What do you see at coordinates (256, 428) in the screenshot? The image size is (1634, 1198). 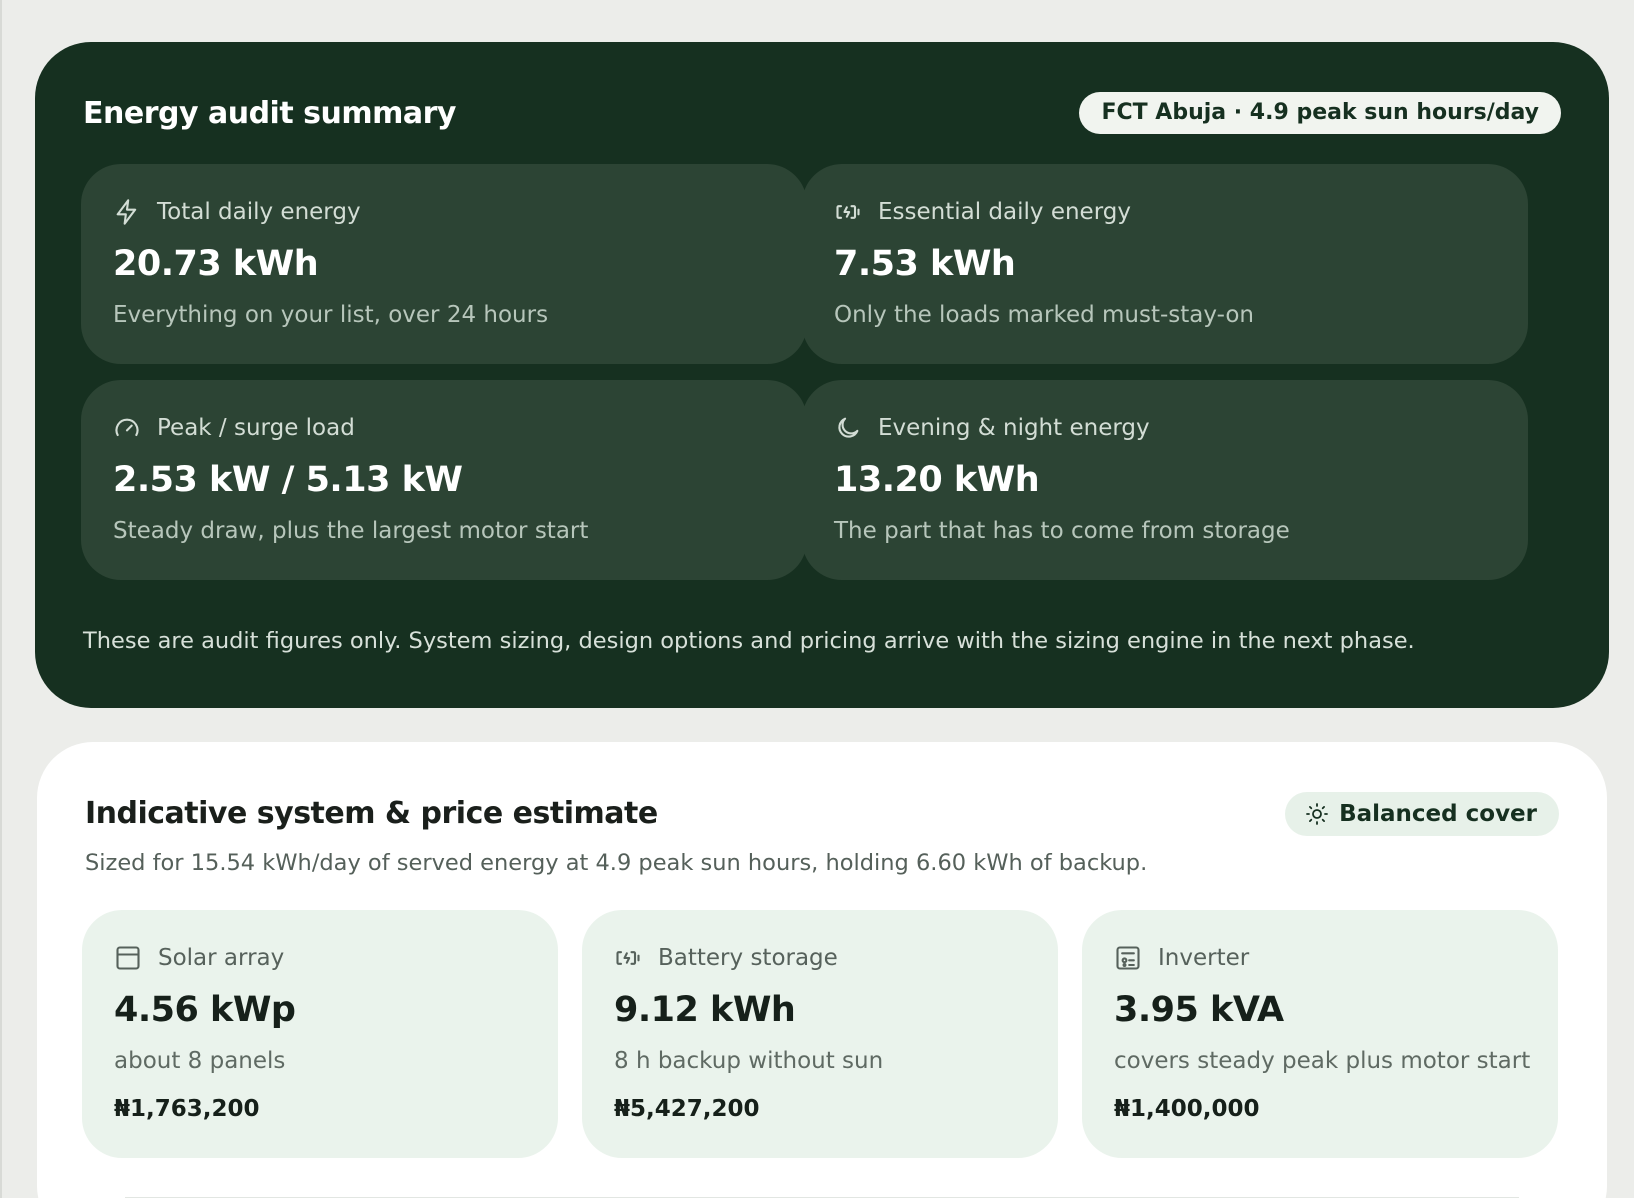 I see `stat-label: Peak / surge load` at bounding box center [256, 428].